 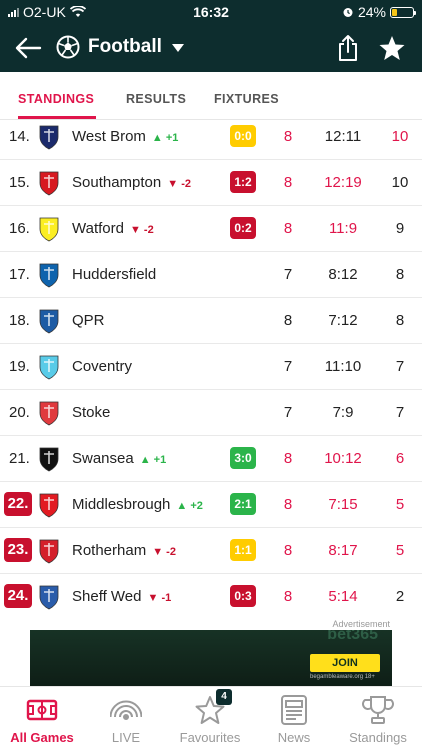 I want to click on table-row: 22. Middlesbrough ▲ +2 2:1 8 7:15 5, so click(x=211, y=505).